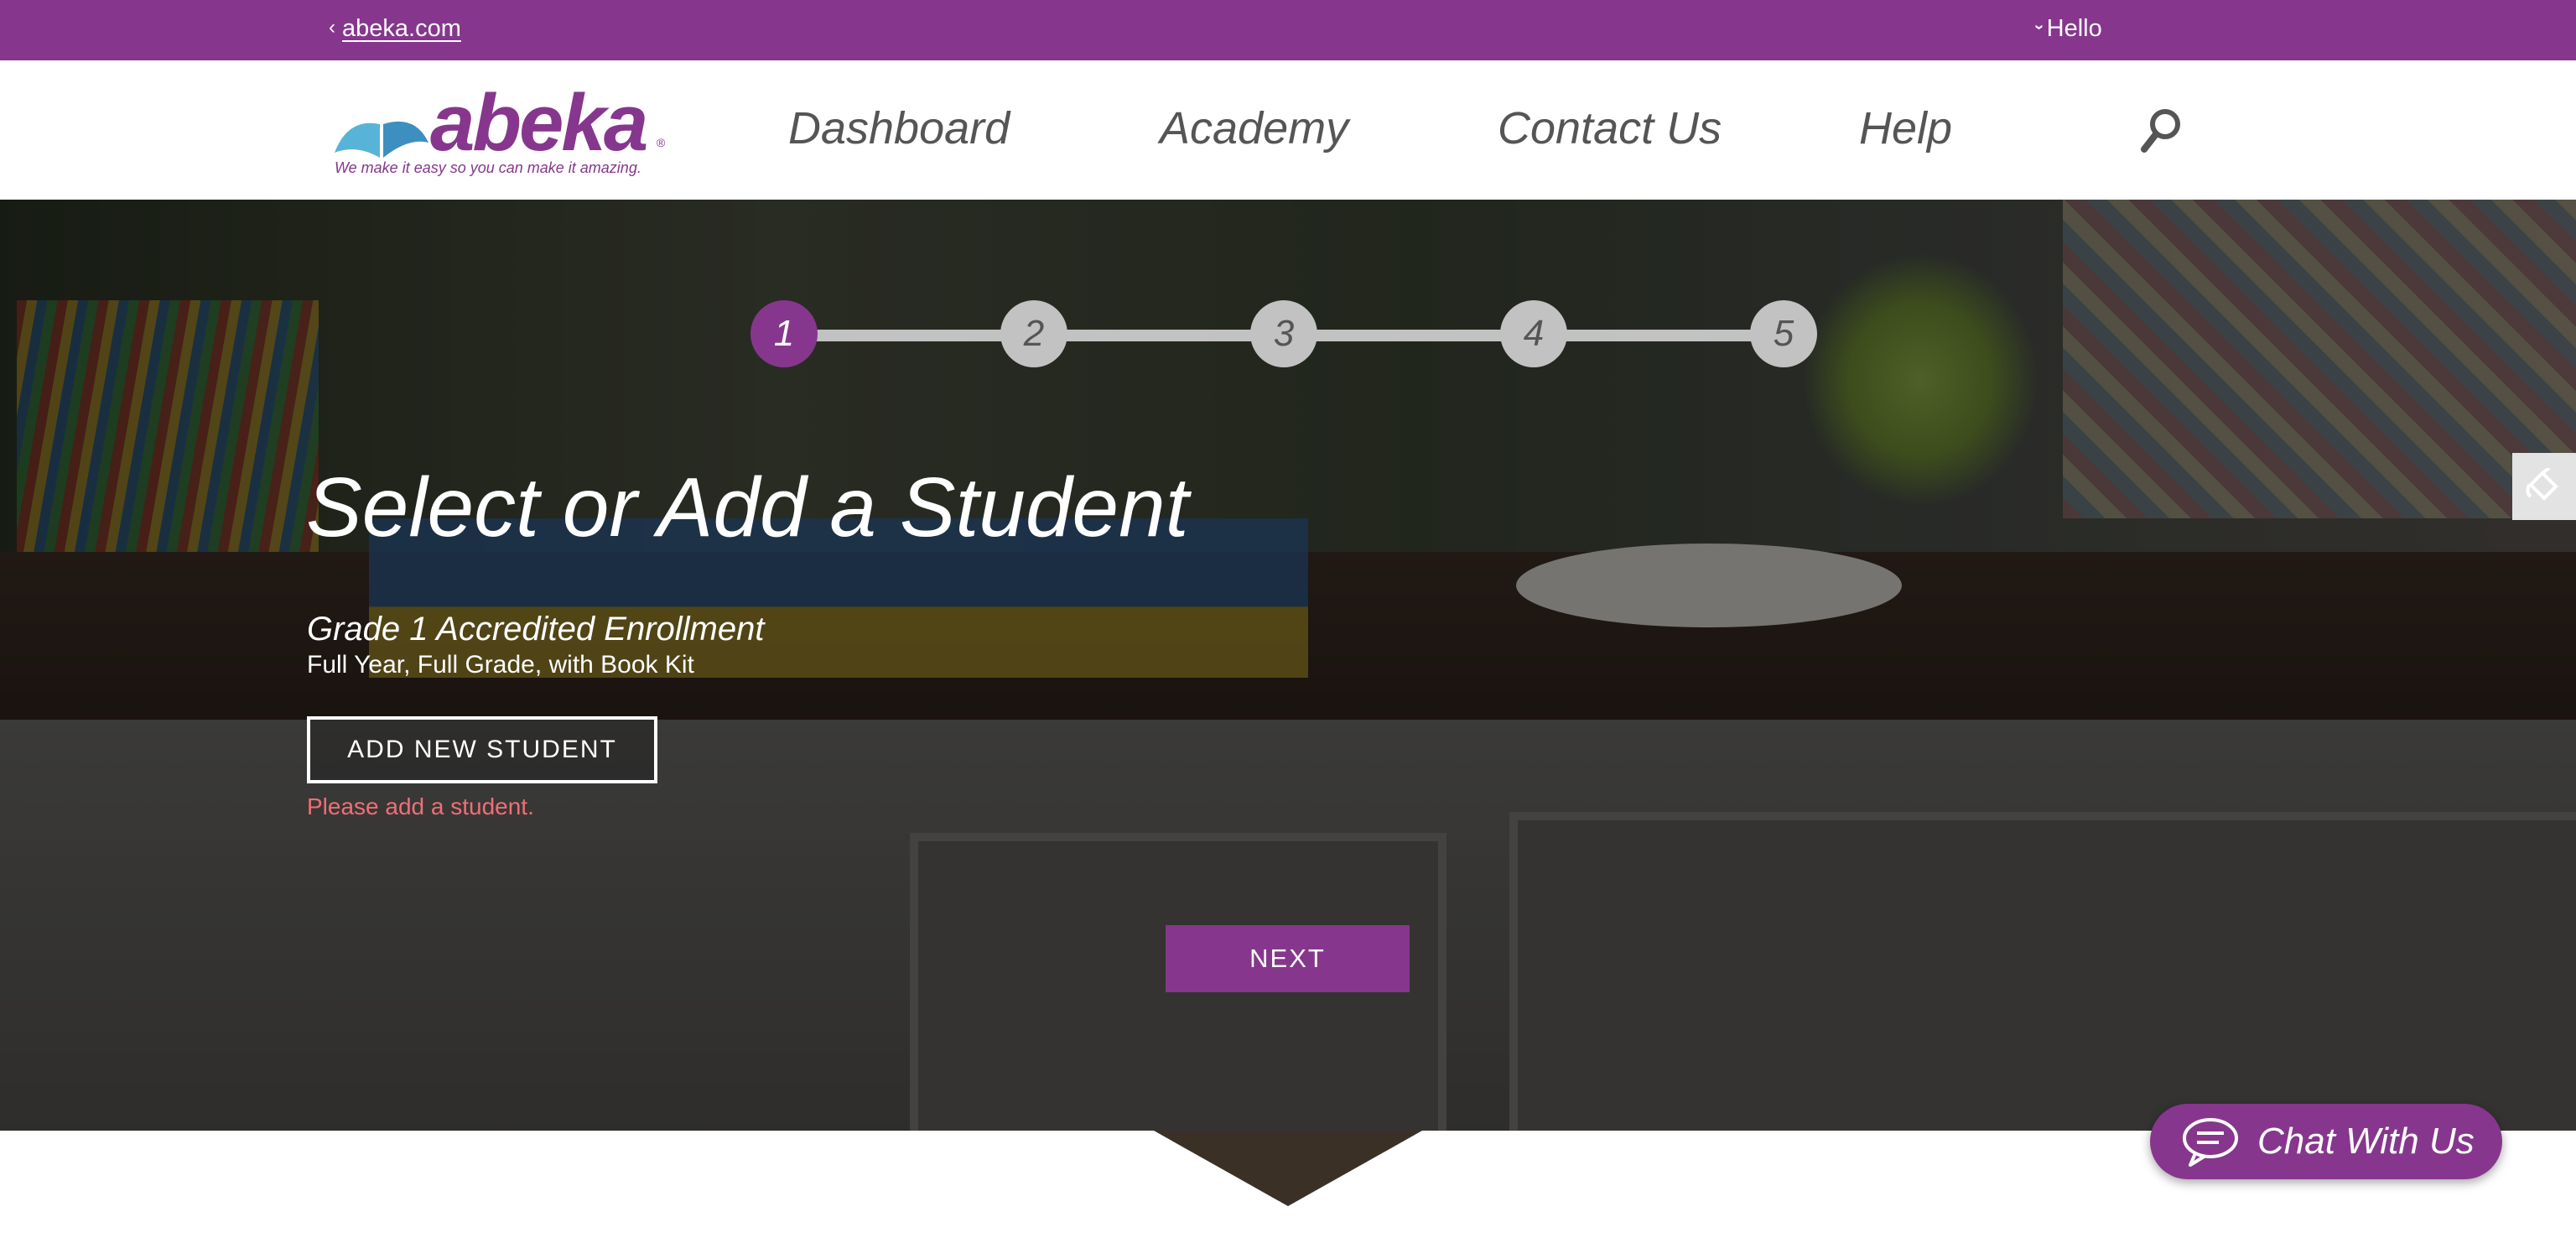 The image size is (2576, 1238). What do you see at coordinates (401, 28) in the screenshot?
I see `back-link-label: abeka.com` at bounding box center [401, 28].